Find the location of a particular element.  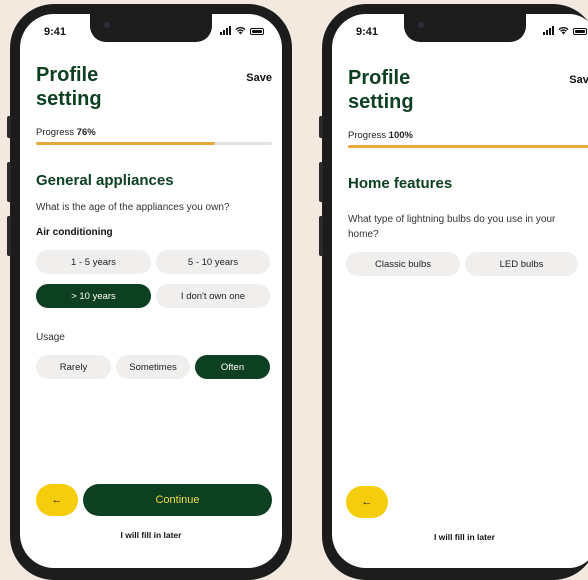

age-option-over-10: > 10 years is located at coordinates (93, 296).